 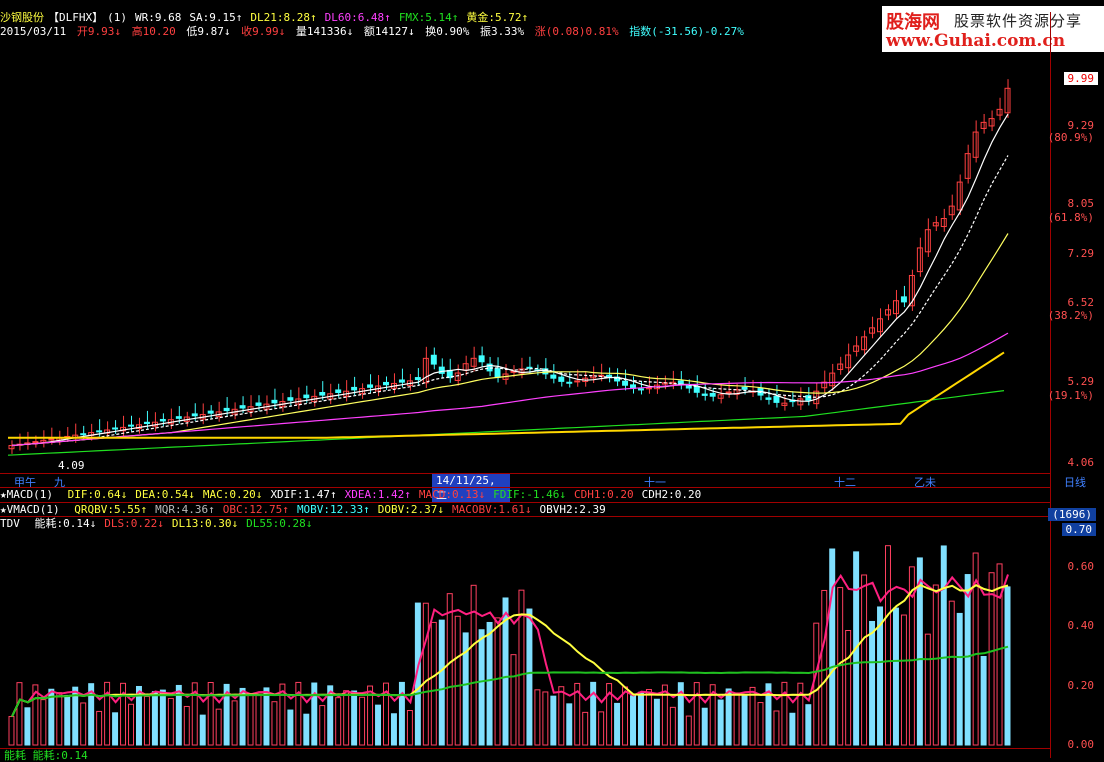 I want to click on volume-tick-label: 0.20, so click(x=1081, y=685).